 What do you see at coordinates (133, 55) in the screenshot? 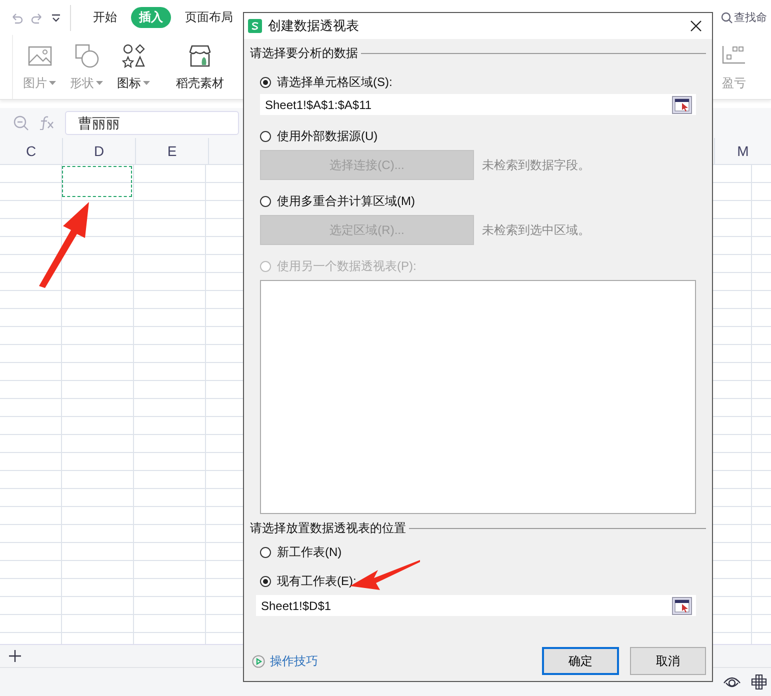
I see `shapes-icon` at bounding box center [133, 55].